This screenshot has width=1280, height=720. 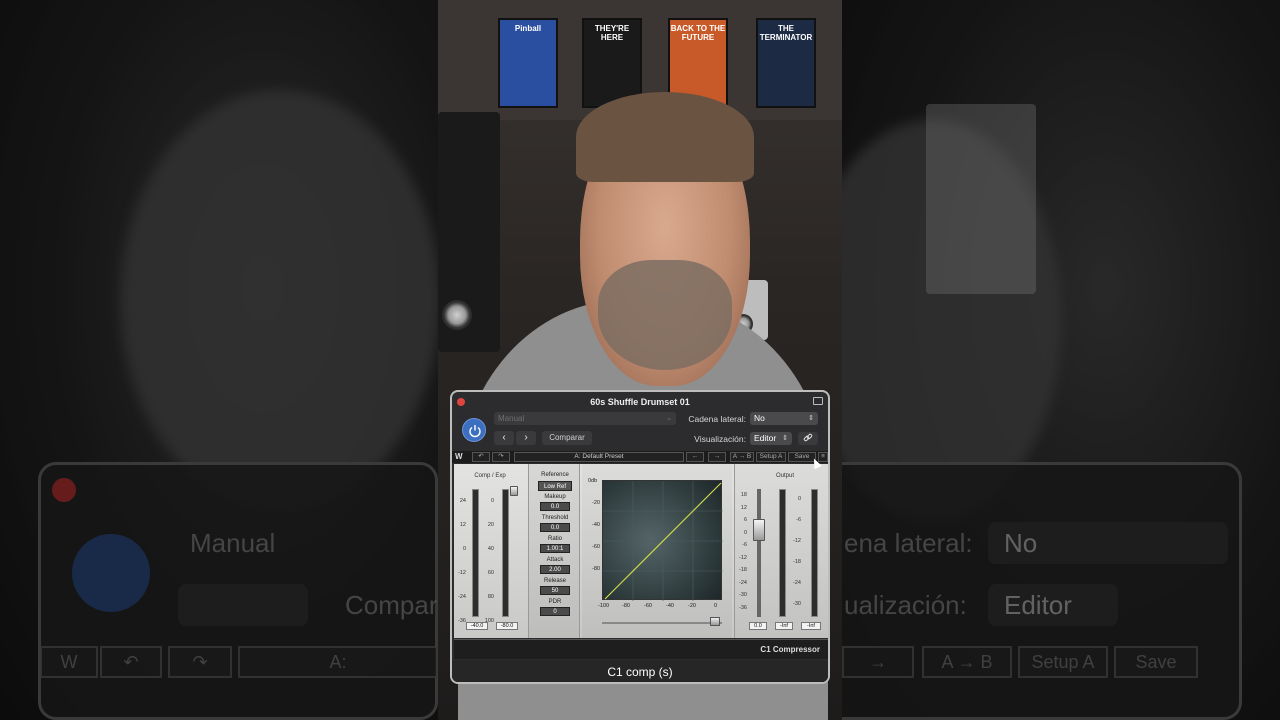 I want to click on gain-readout: -80.0, so click(x=507, y=626).